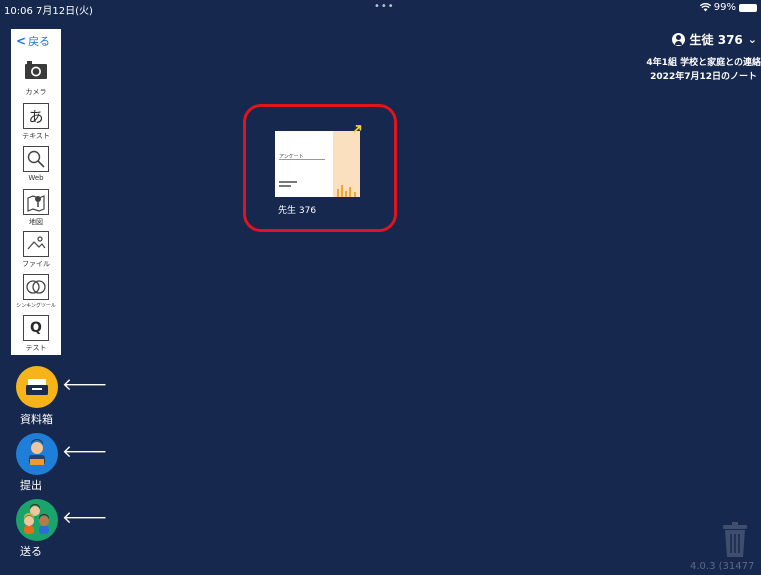 The image size is (761, 575). What do you see at coordinates (36, 328) in the screenshot?
I see `test-icon: Q` at bounding box center [36, 328].